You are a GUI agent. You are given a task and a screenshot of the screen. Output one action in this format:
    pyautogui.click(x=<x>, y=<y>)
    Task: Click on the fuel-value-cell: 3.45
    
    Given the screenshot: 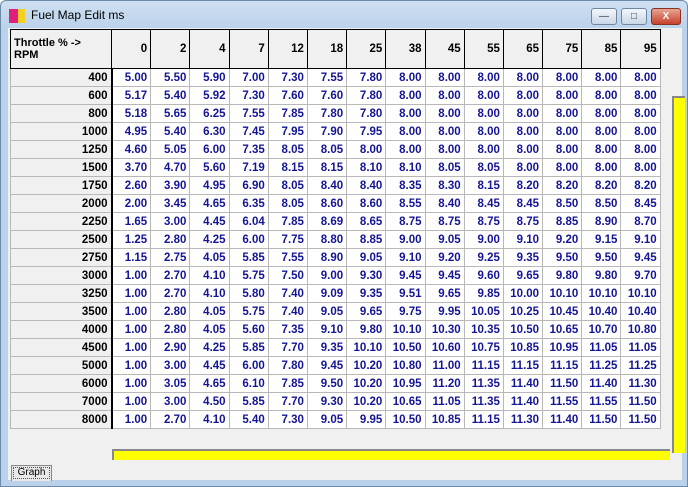 What is the action you would take?
    pyautogui.click(x=170, y=203)
    